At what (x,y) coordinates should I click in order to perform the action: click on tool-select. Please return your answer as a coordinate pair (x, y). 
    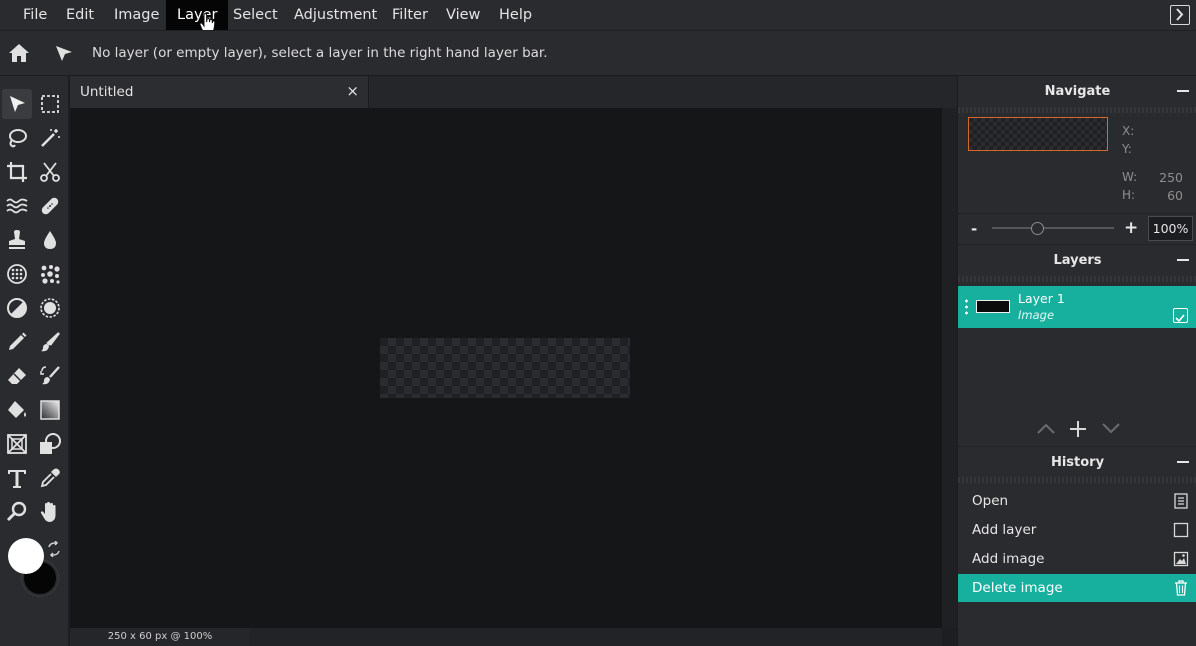
    Looking at the image, I should click on (17, 104).